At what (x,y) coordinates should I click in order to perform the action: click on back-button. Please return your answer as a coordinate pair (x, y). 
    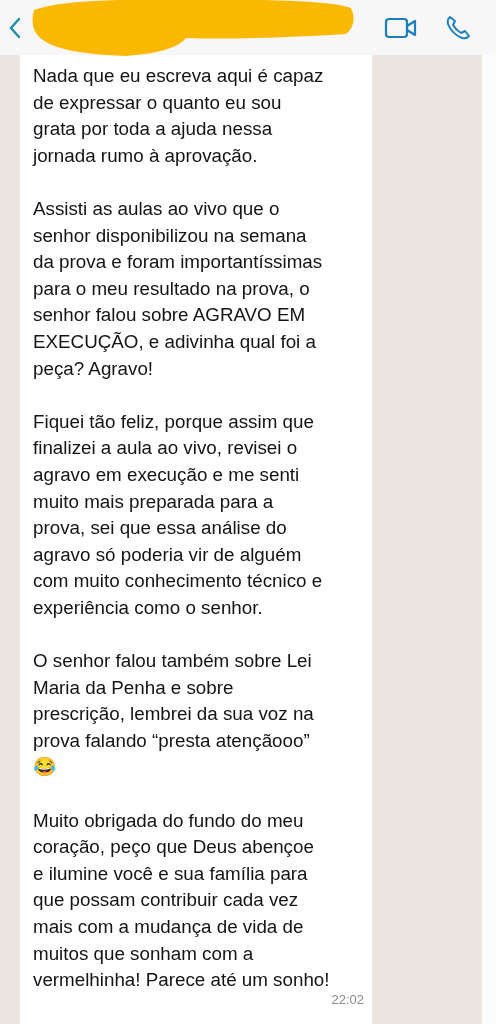
    Looking at the image, I should click on (15, 27).